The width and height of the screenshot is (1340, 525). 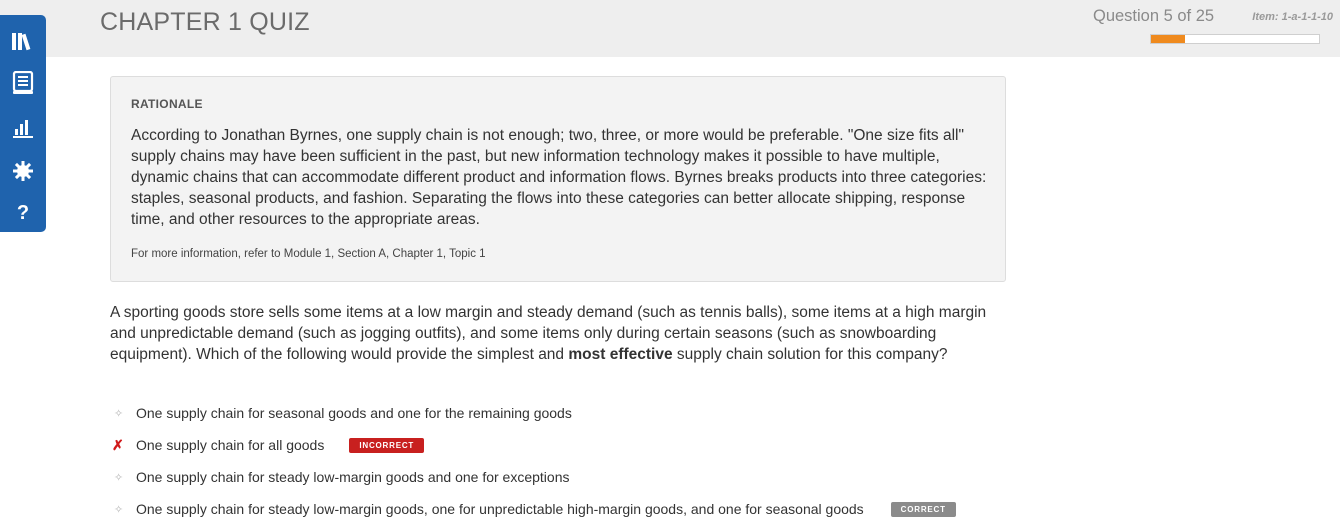 I want to click on option-label: One supply chain for all goods, so click(x=230, y=445).